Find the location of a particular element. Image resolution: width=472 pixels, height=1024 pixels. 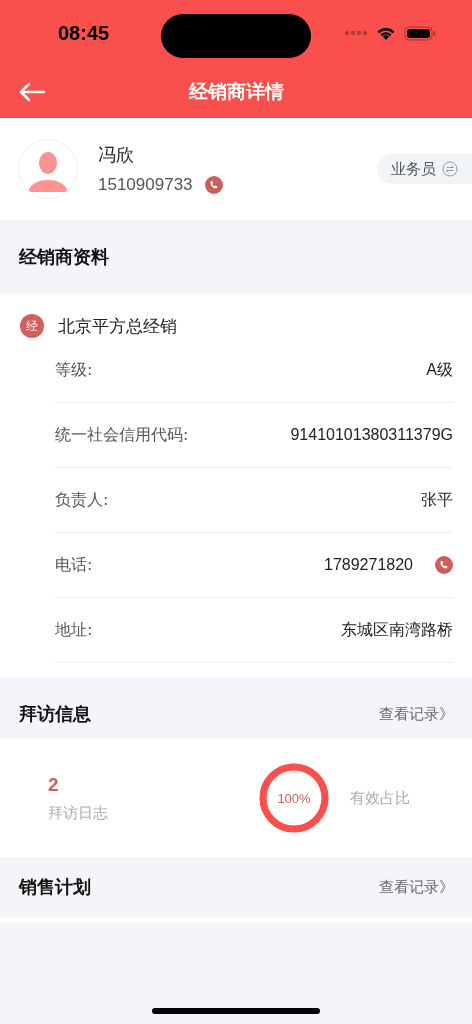

role-switch-button: 业务员 is located at coordinates (424, 169).